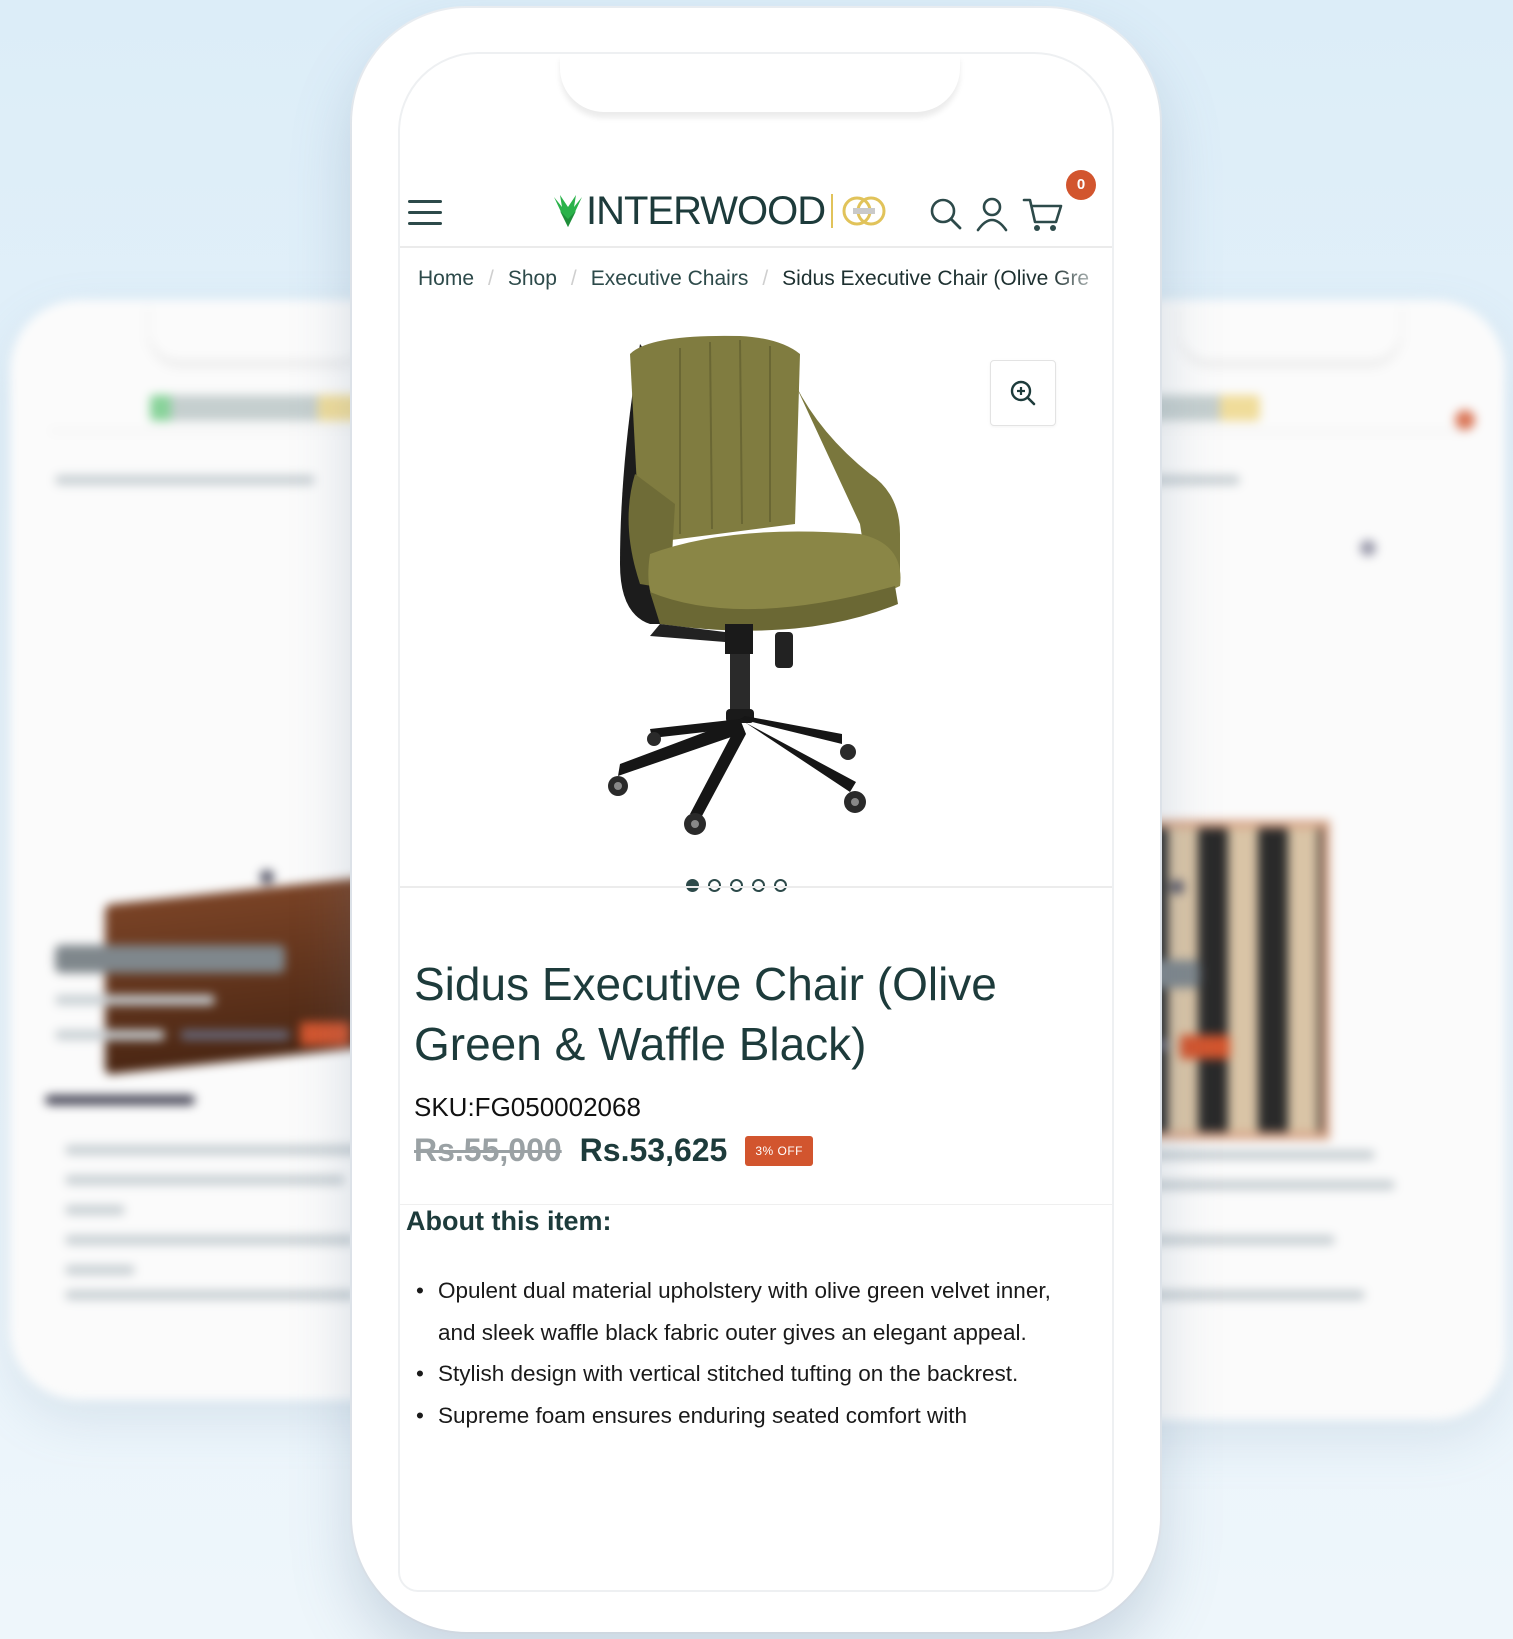  I want to click on site-header: INTERWOOD, so click(756, 212).